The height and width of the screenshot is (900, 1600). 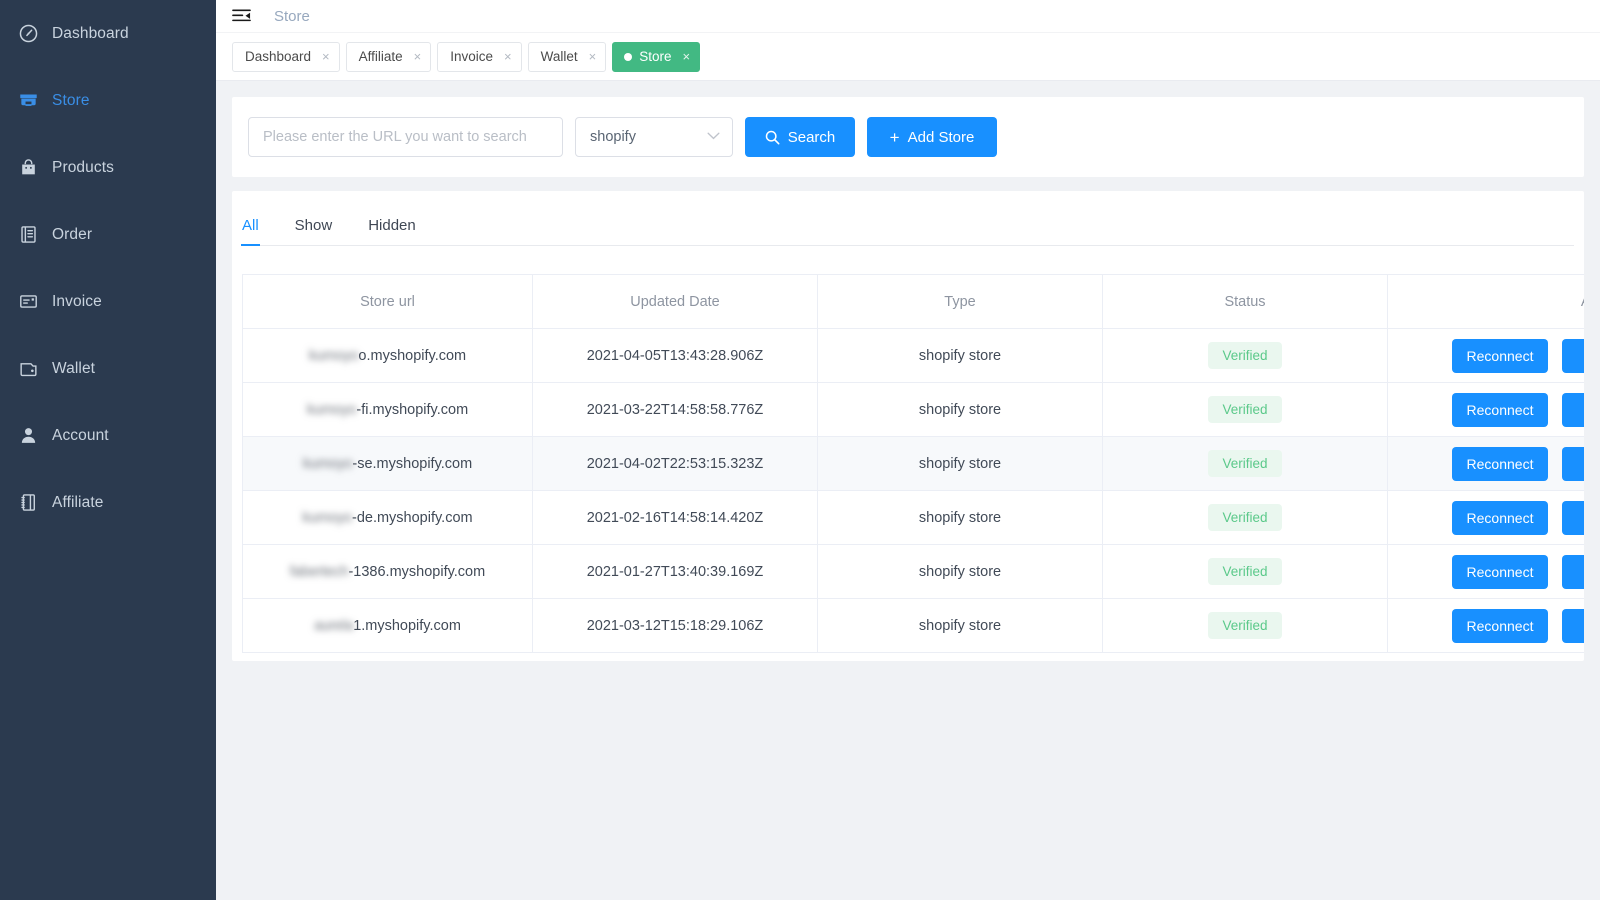 I want to click on cell-store-url: kumoyoo.myshopify.com, so click(x=387, y=355).